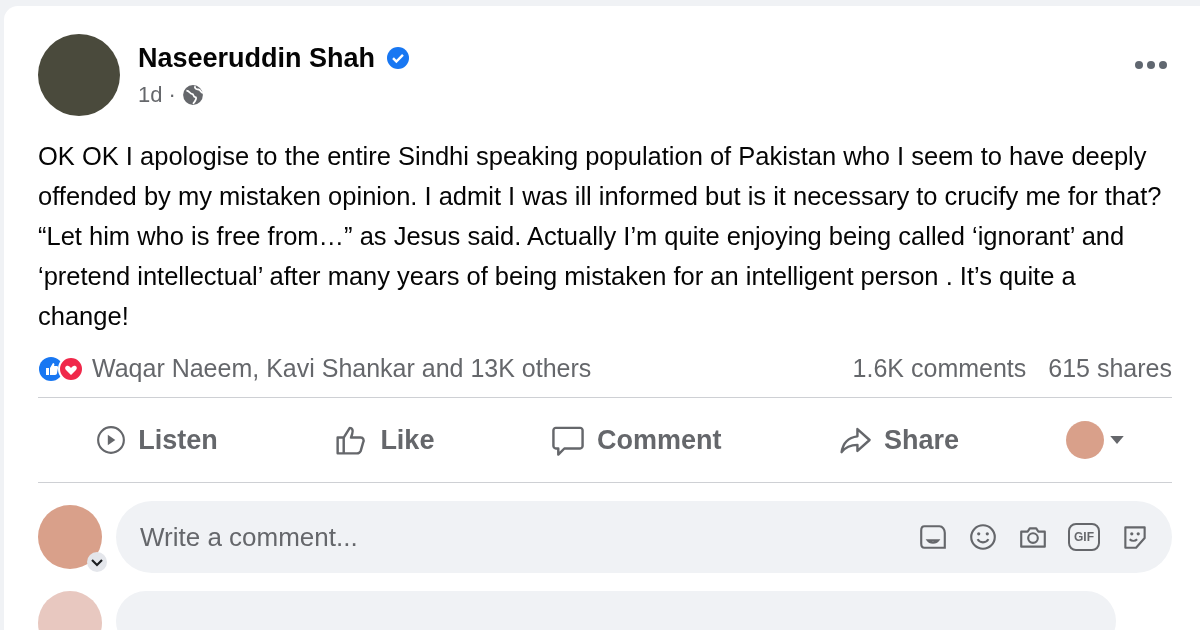 The width and height of the screenshot is (1200, 630). I want to click on comments-count: 1.6K comments, so click(939, 368).